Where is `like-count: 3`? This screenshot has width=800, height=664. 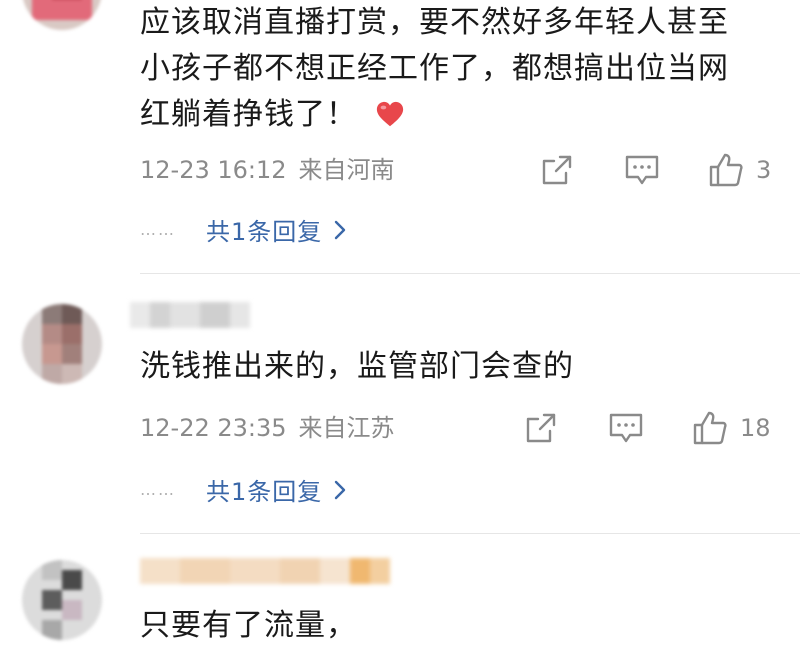 like-count: 3 is located at coordinates (764, 170).